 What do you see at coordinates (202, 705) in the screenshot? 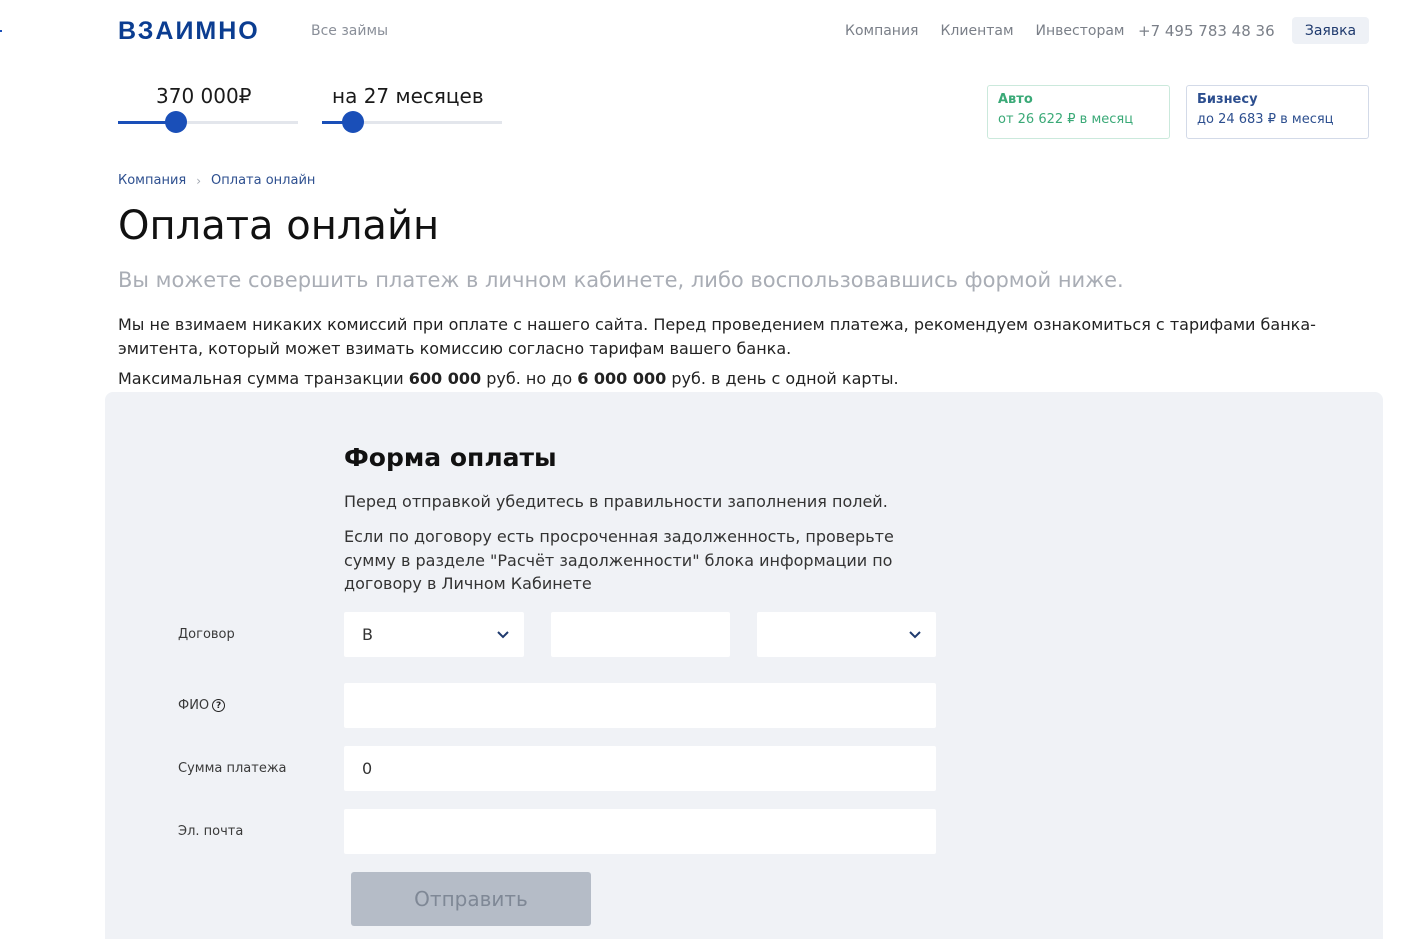
I see `fio-label: ФИО ?` at bounding box center [202, 705].